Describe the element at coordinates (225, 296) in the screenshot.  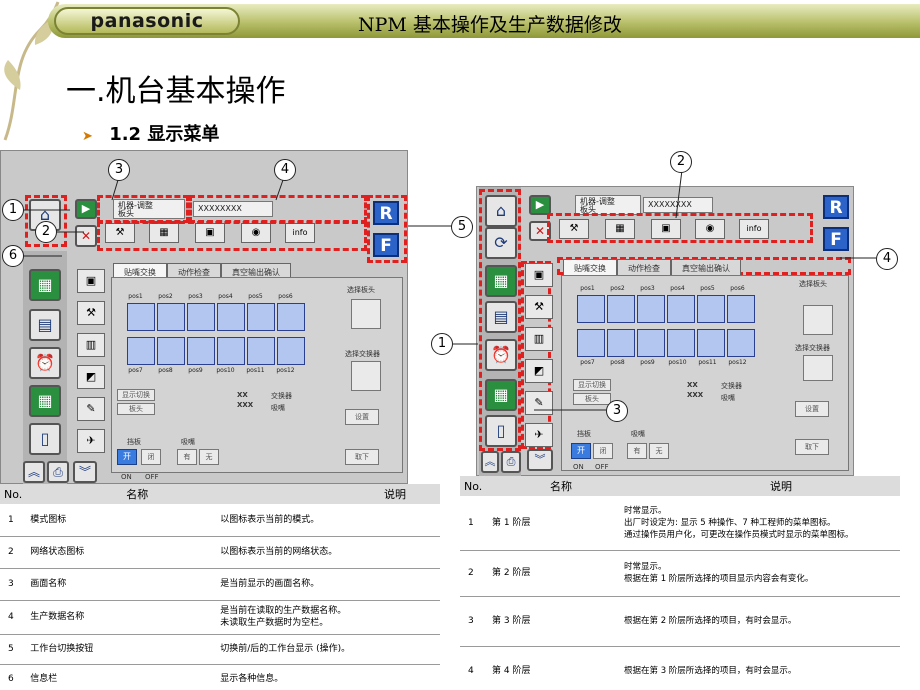
I see `pos-label: pos4` at that location.